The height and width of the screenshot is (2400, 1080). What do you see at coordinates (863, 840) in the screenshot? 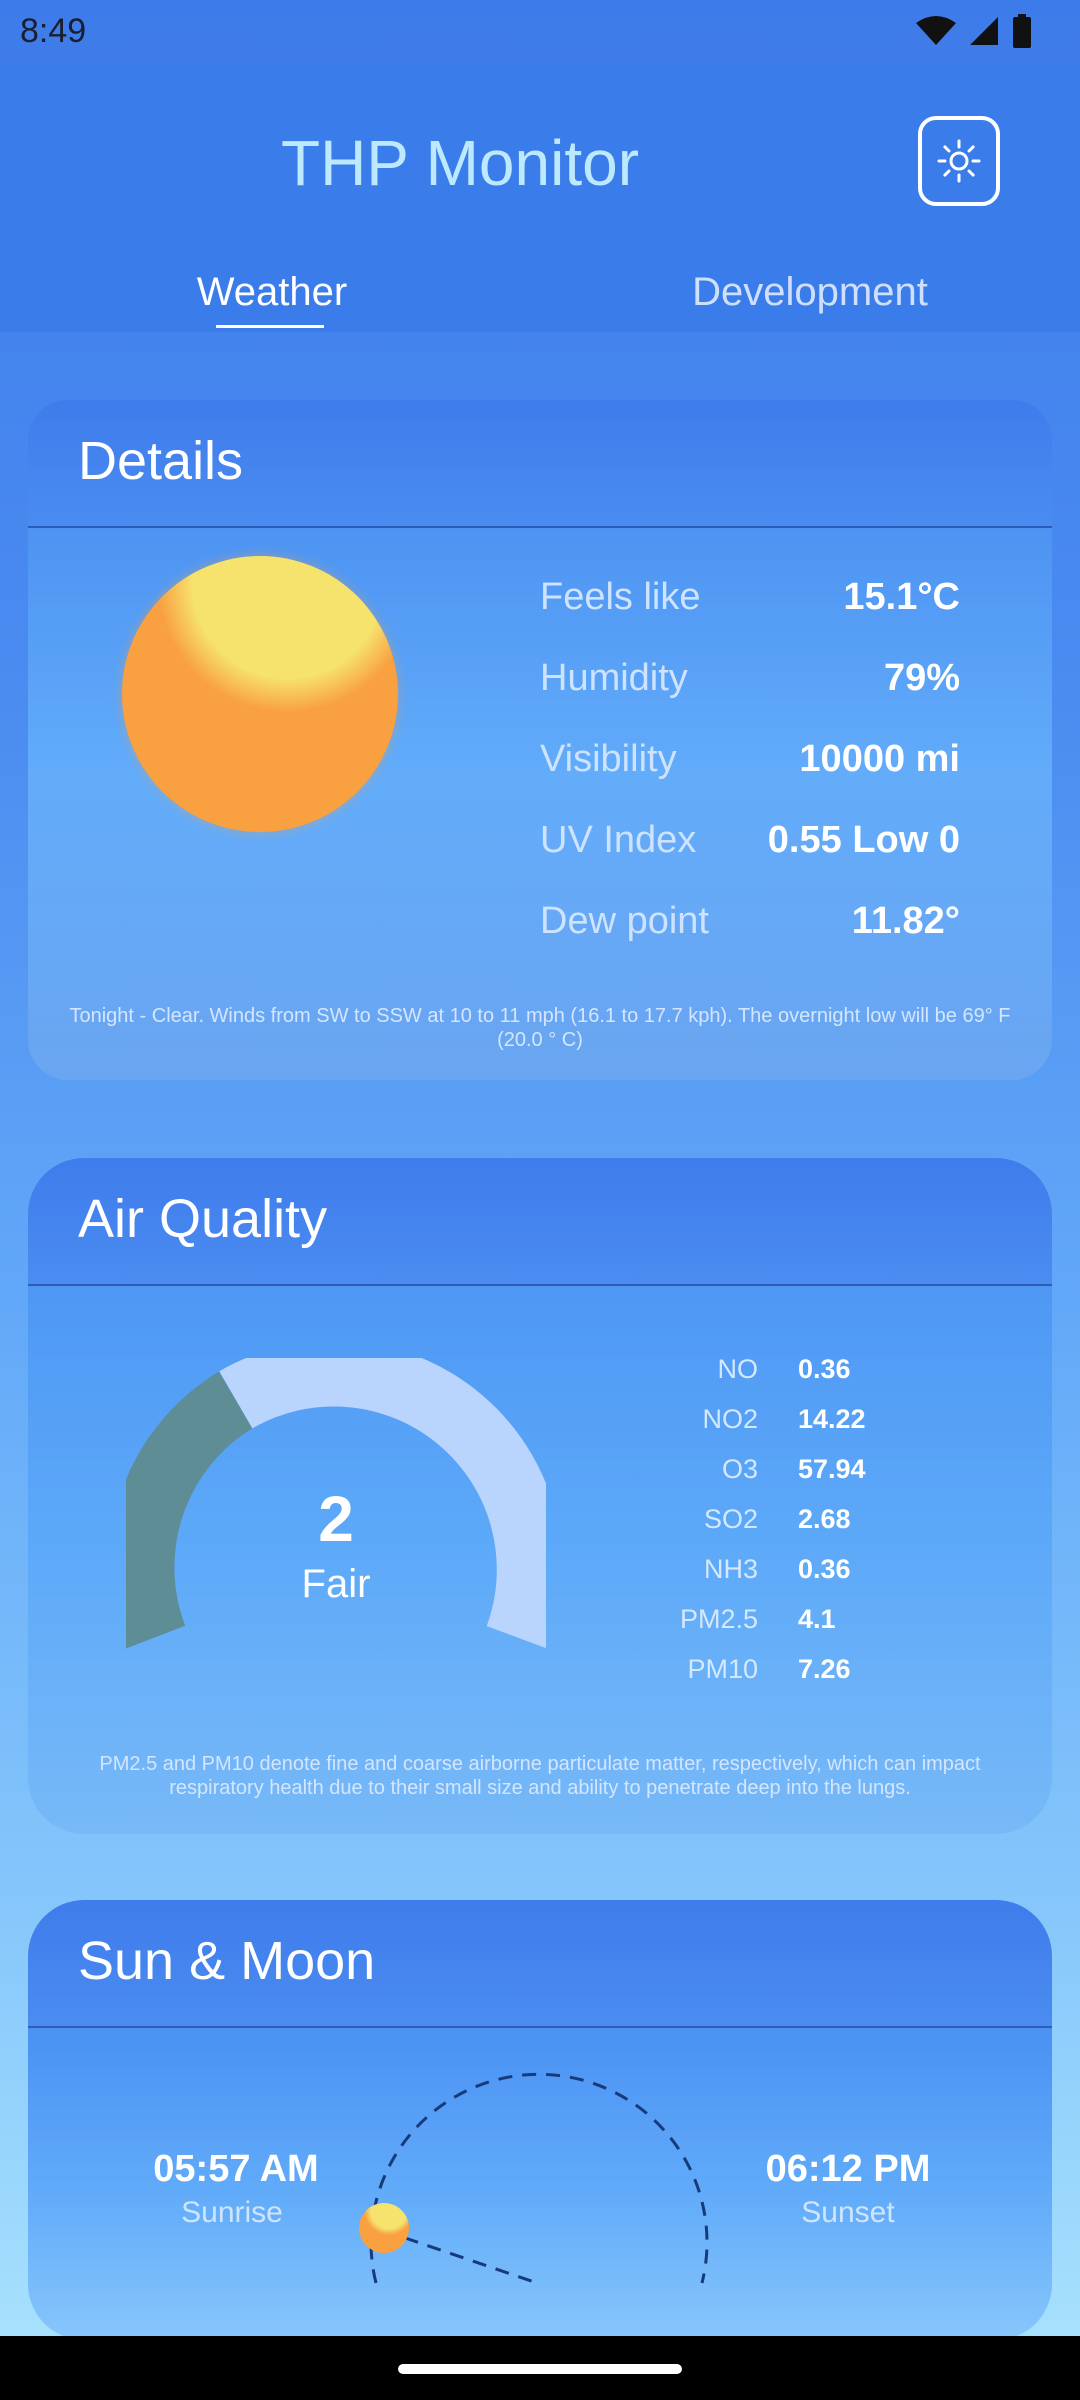
I see `metric-value-uv-index: 0.55 Low 0` at bounding box center [863, 840].